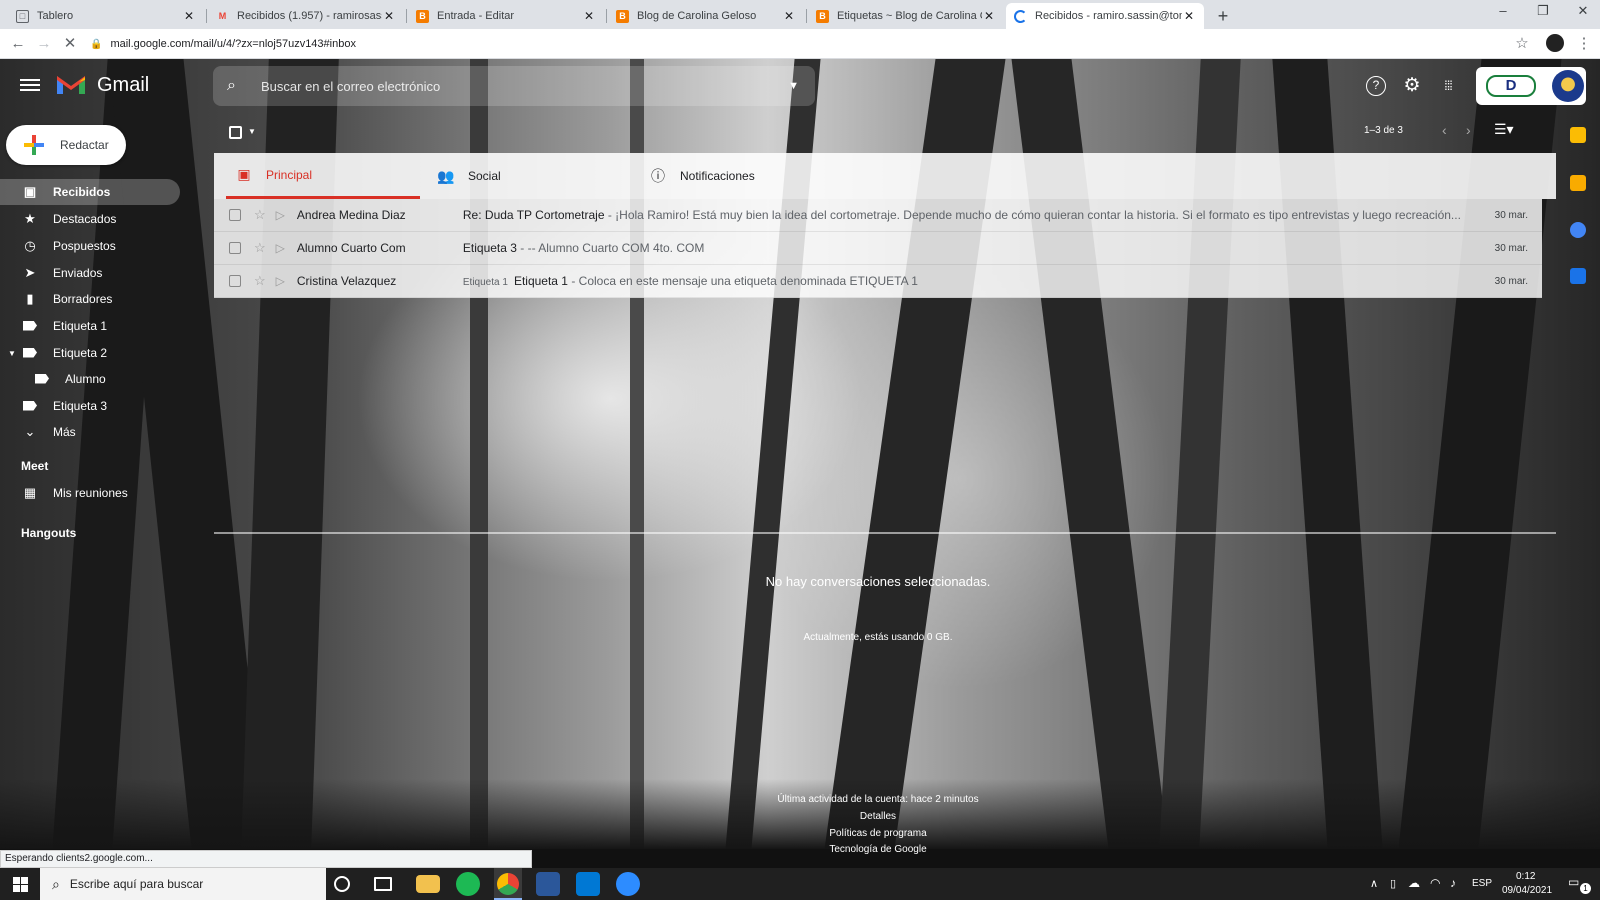 The width and height of the screenshot is (1600, 900). I want to click on sidebar-item-borradores: ▮ Borradores, so click(90, 299).